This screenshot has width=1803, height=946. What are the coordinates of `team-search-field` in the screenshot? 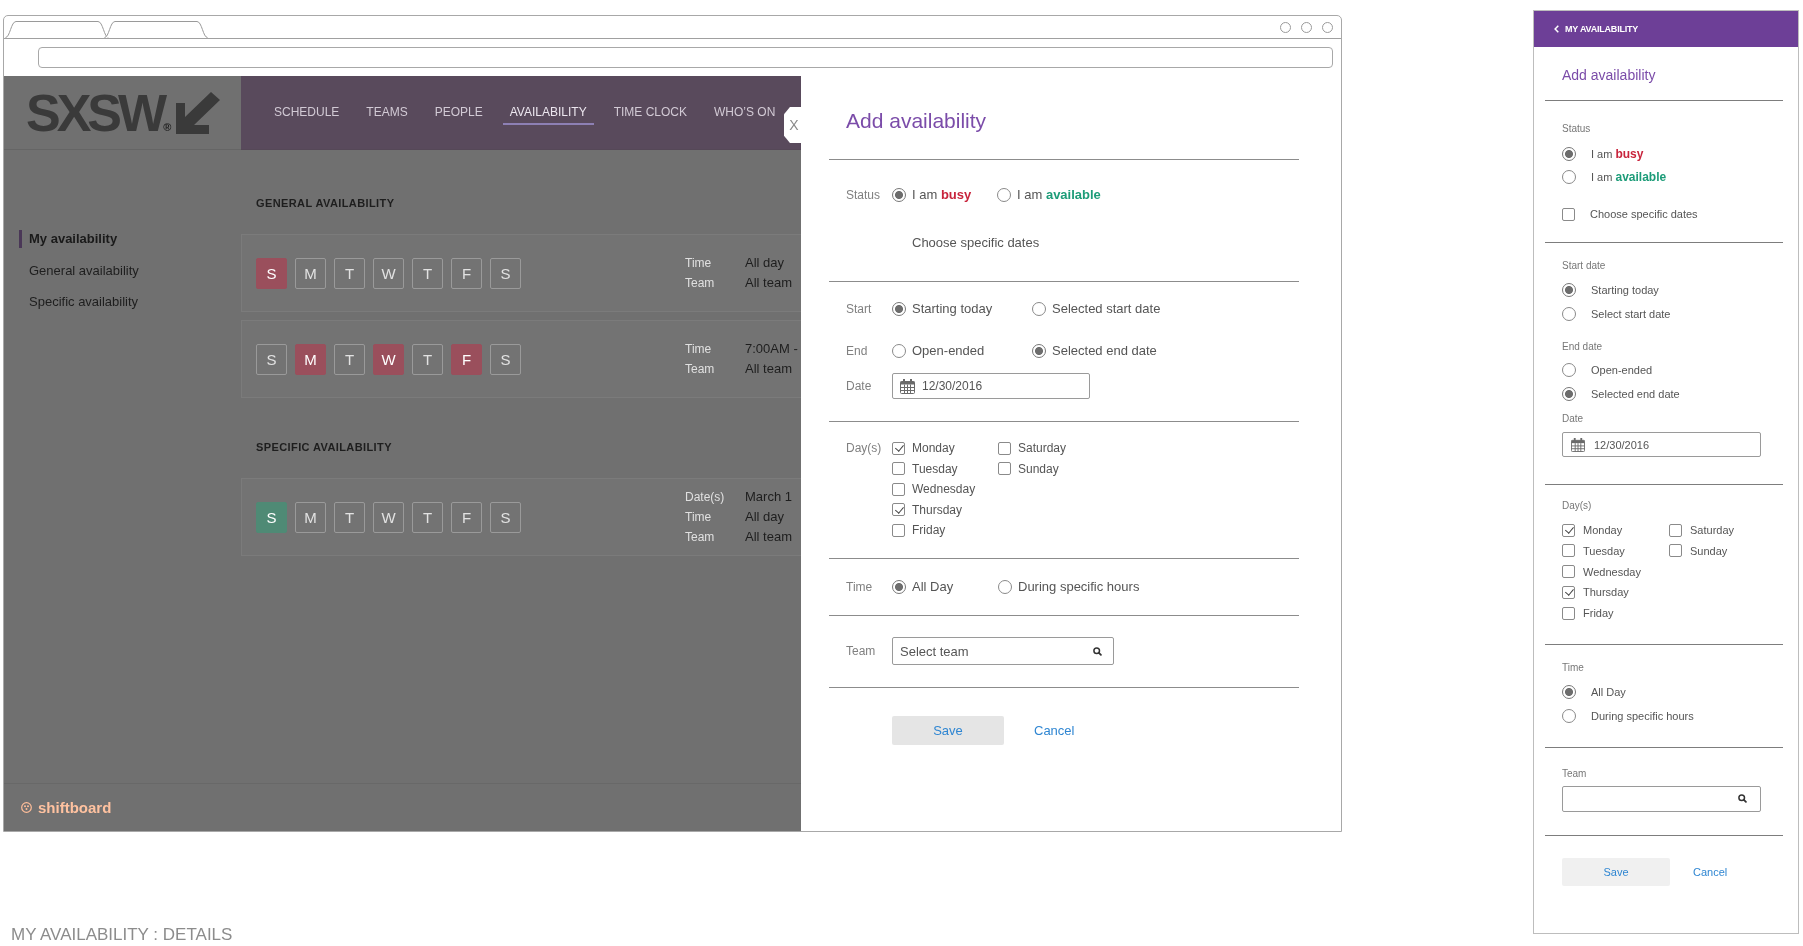 It's located at (1661, 799).